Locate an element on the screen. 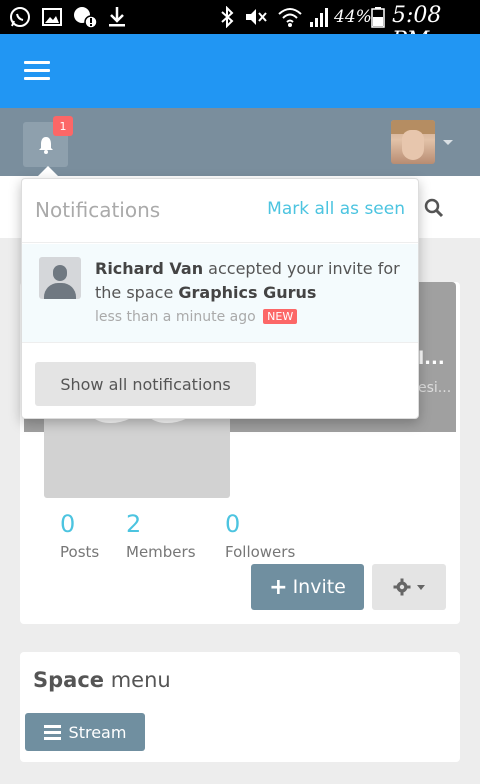 This screenshot has width=480, height=784. stat-label: Members is located at coordinates (161, 552).